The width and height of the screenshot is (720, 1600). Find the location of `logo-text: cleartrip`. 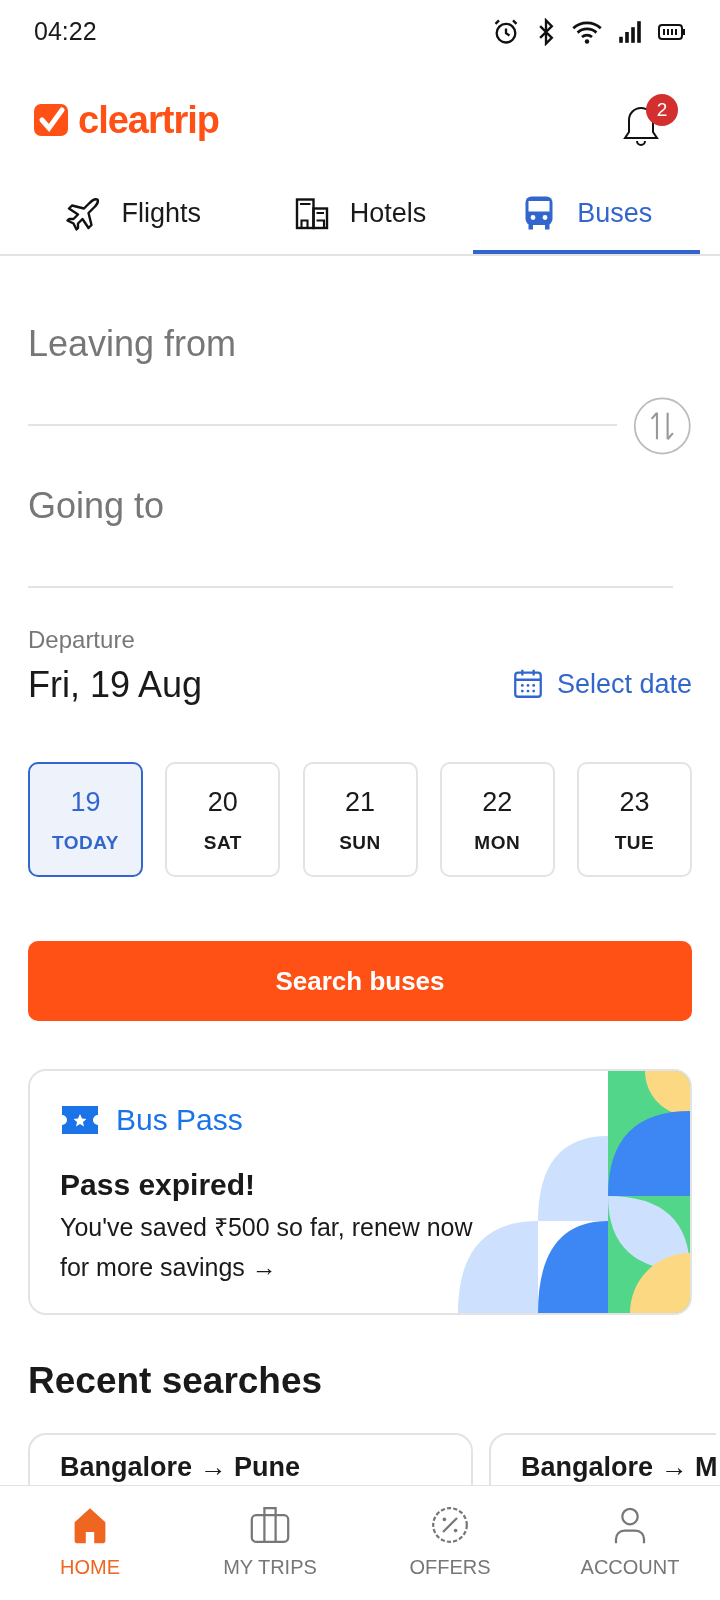

logo-text: cleartrip is located at coordinates (148, 120).